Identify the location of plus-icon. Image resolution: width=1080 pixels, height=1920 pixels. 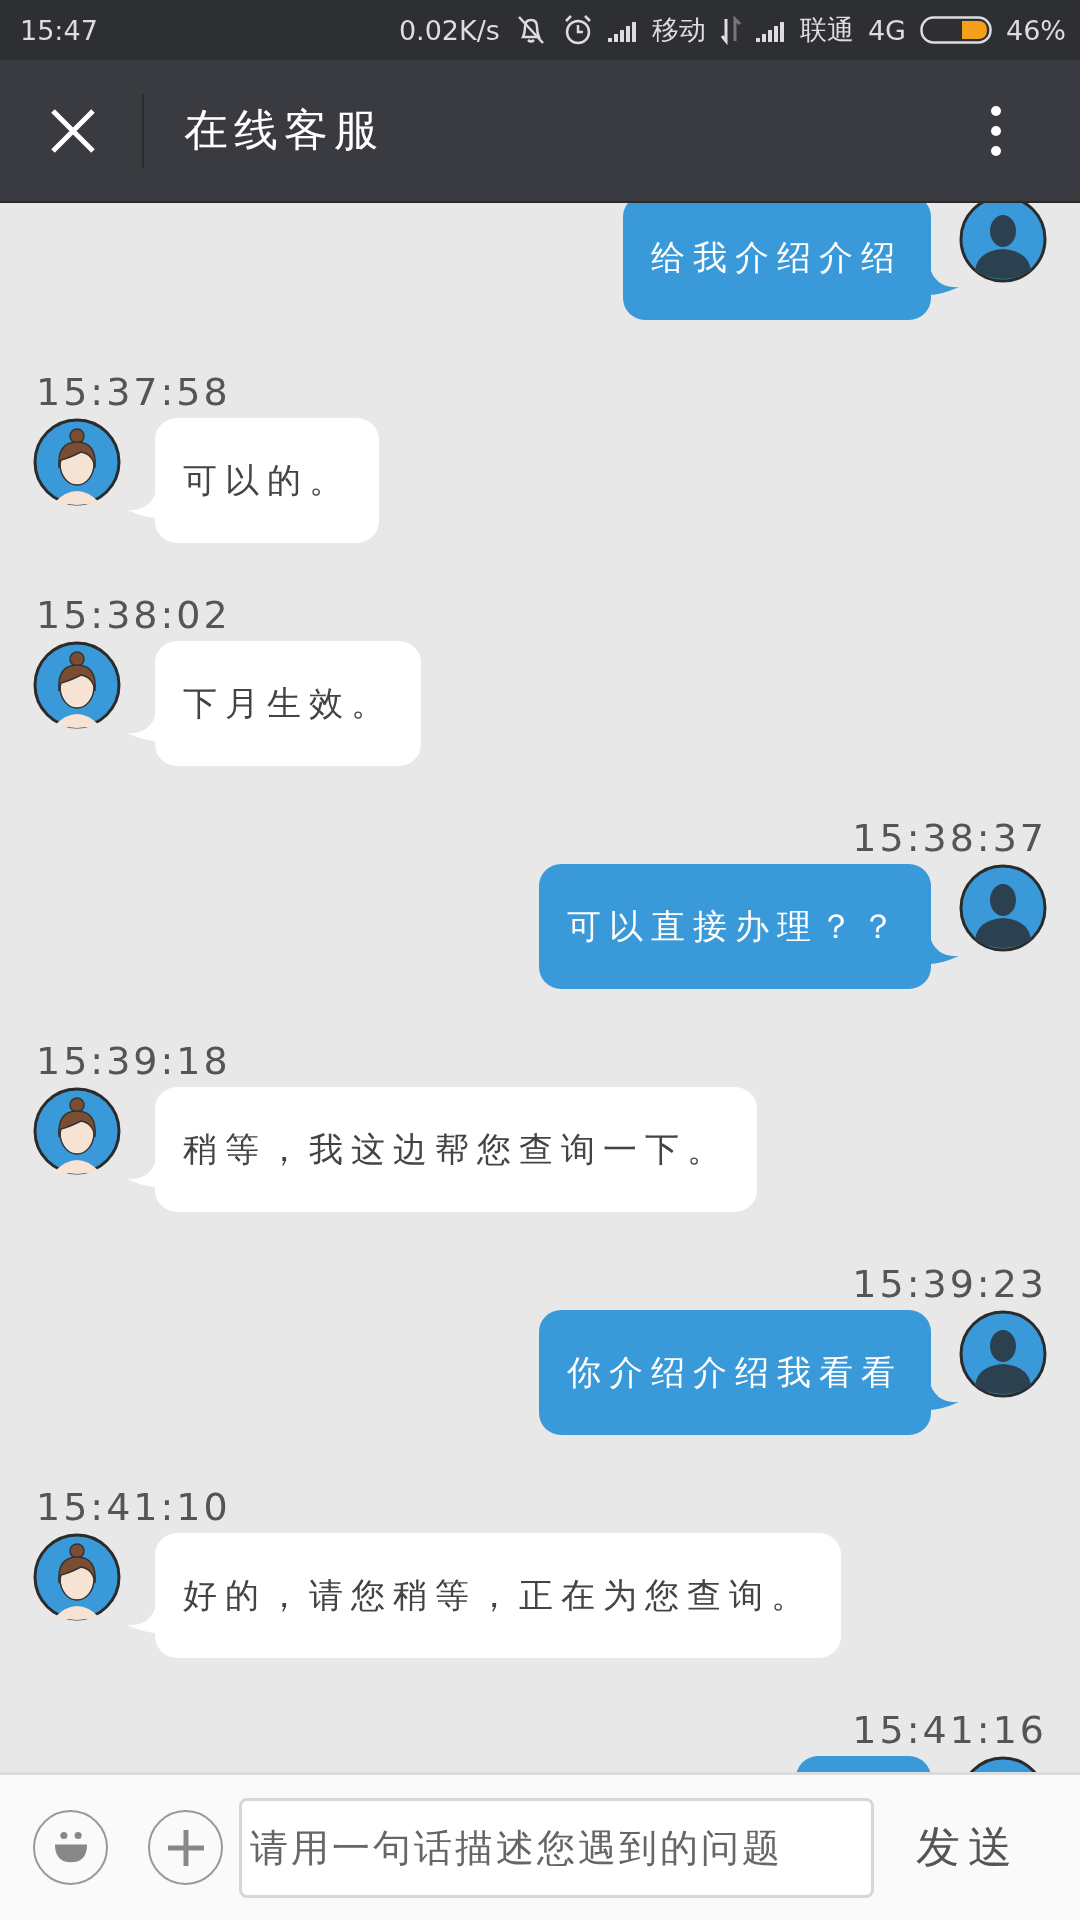
(185, 1847).